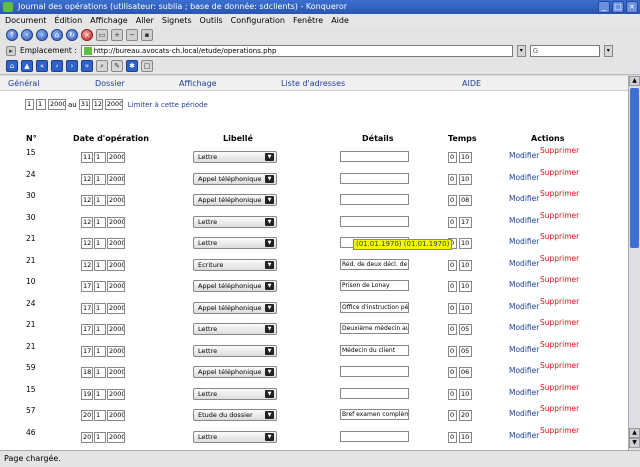 The width and height of the screenshot is (640, 467). I want to click on tools-icon: ✎, so click(117, 66).